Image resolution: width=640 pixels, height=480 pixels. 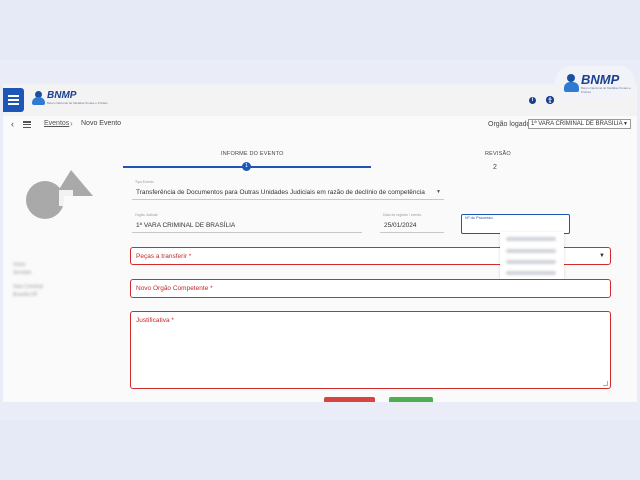 I want to click on resize-handle-icon, so click(x=605, y=383).